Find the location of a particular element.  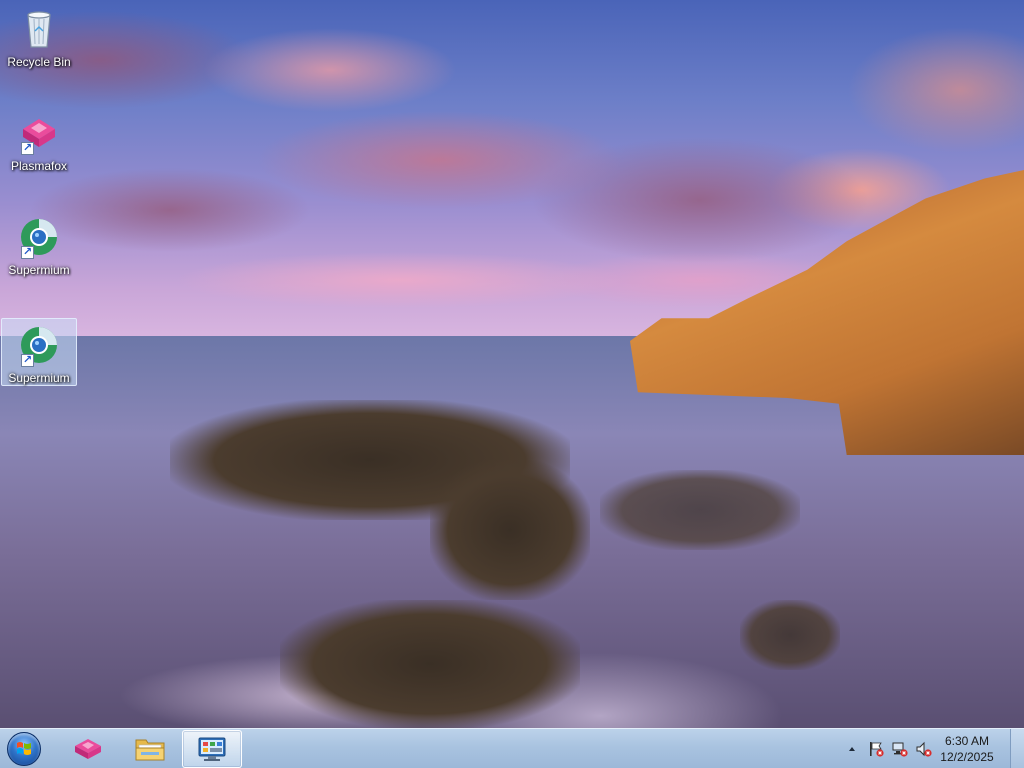

desktop-icon-label: Recycle Bin is located at coordinates (39, 62).